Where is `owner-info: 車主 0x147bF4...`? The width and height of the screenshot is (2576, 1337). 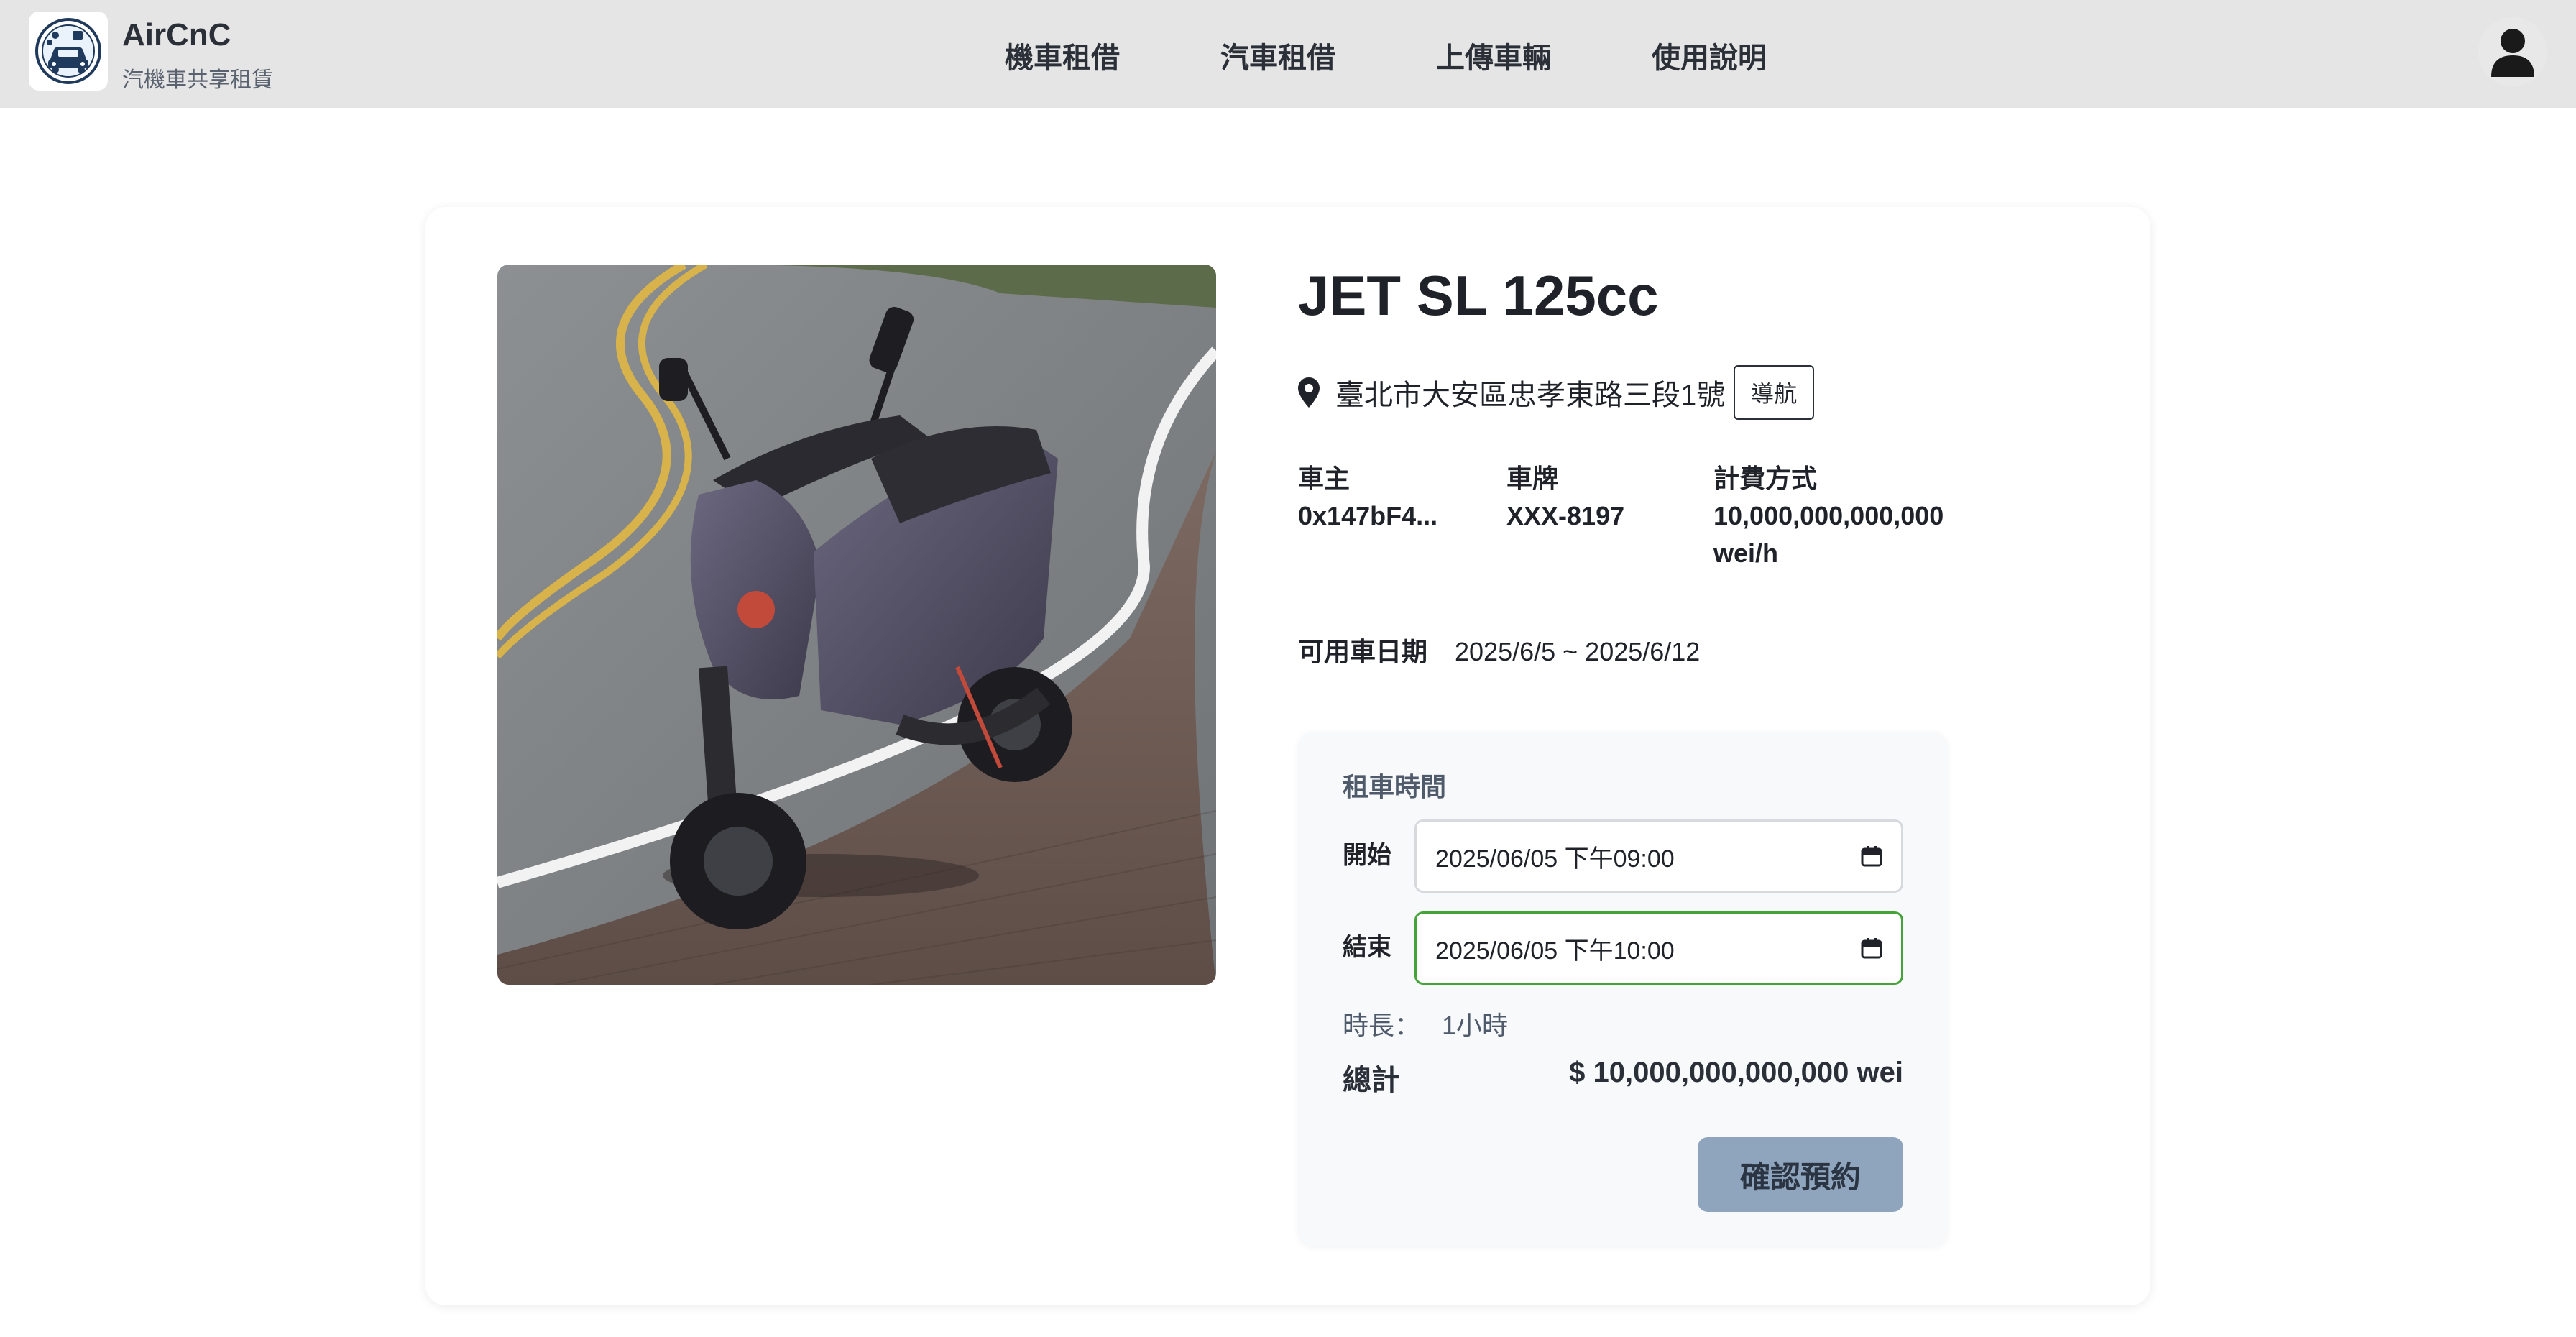
owner-info: 車主 0x147bF4... is located at coordinates (1368, 497).